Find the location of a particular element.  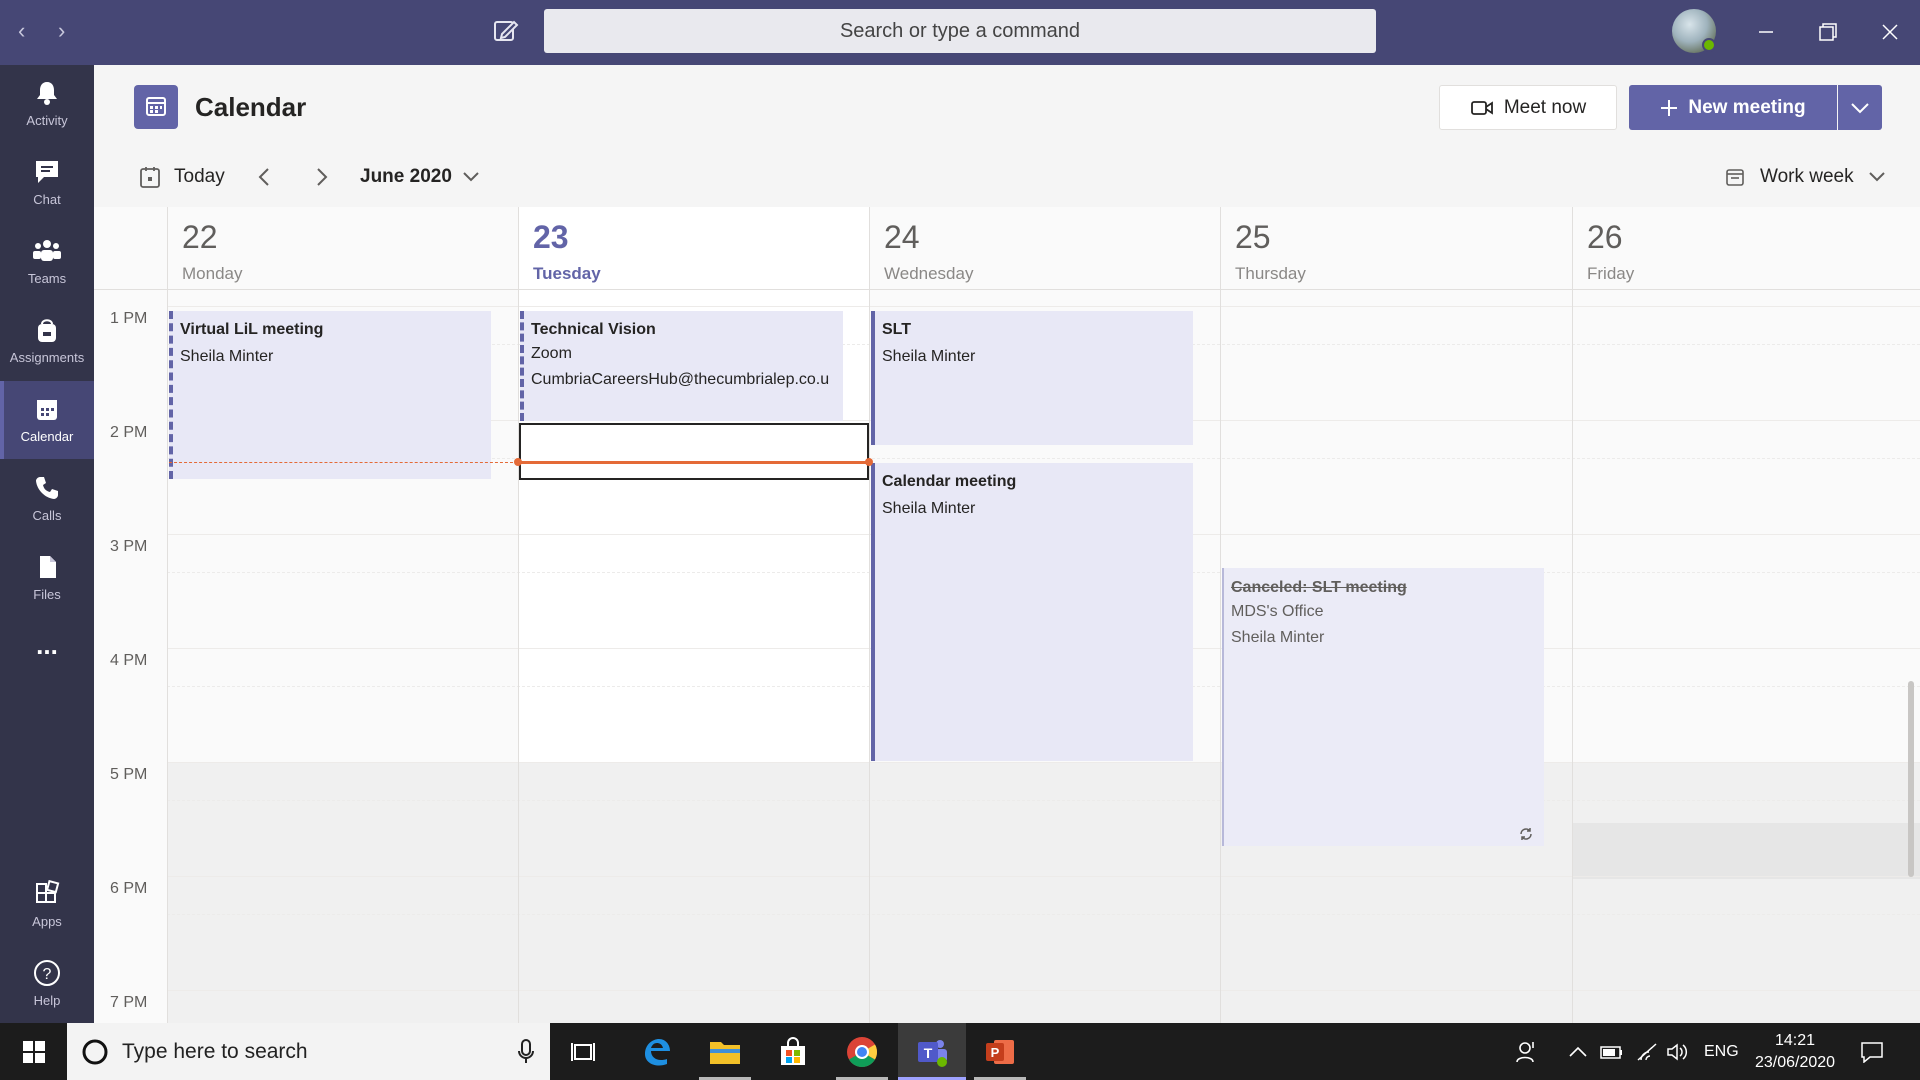

chevron-up-icon is located at coordinates (1578, 1051).